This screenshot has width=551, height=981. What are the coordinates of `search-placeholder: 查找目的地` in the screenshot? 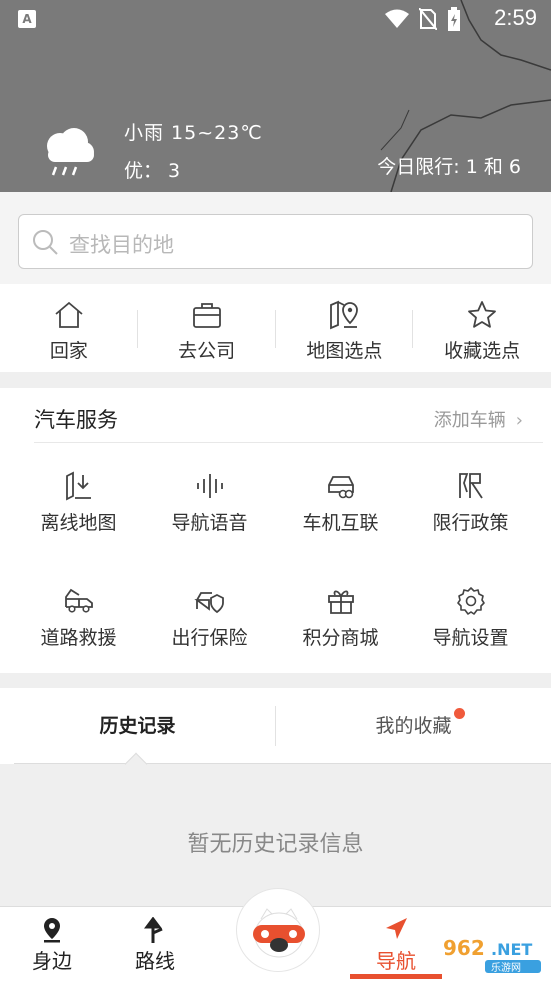 It's located at (121, 245).